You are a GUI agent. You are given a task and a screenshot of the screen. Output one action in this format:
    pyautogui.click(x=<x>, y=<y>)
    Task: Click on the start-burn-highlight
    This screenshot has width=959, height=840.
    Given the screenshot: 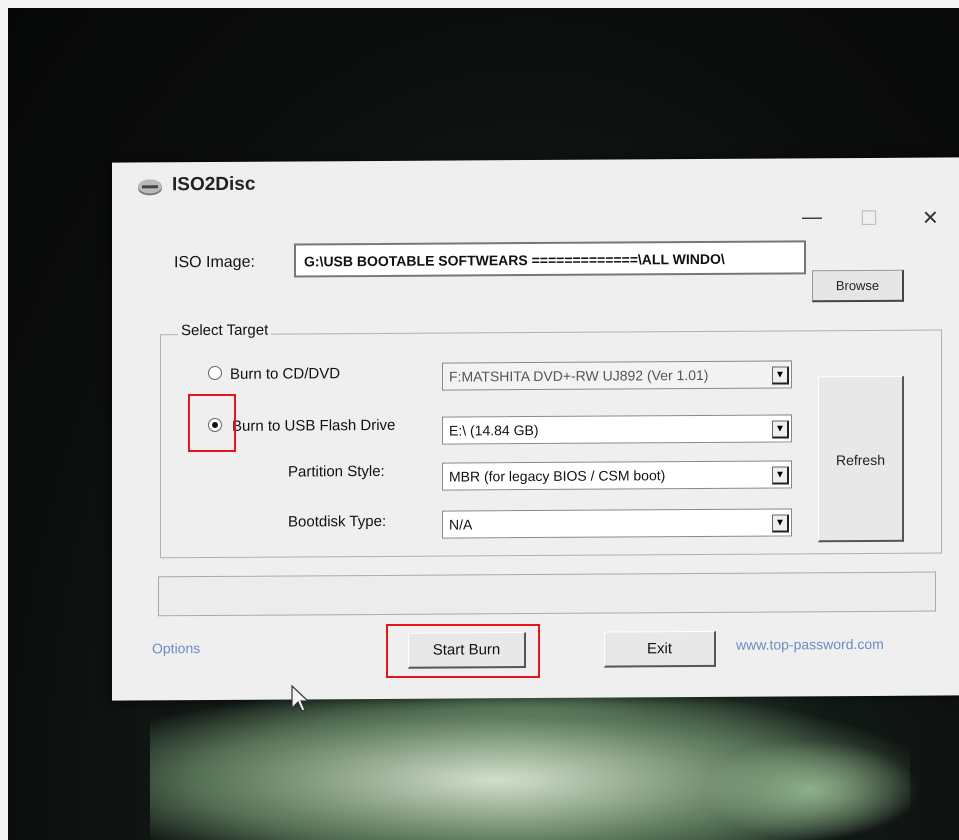 What is the action you would take?
    pyautogui.click(x=463, y=651)
    